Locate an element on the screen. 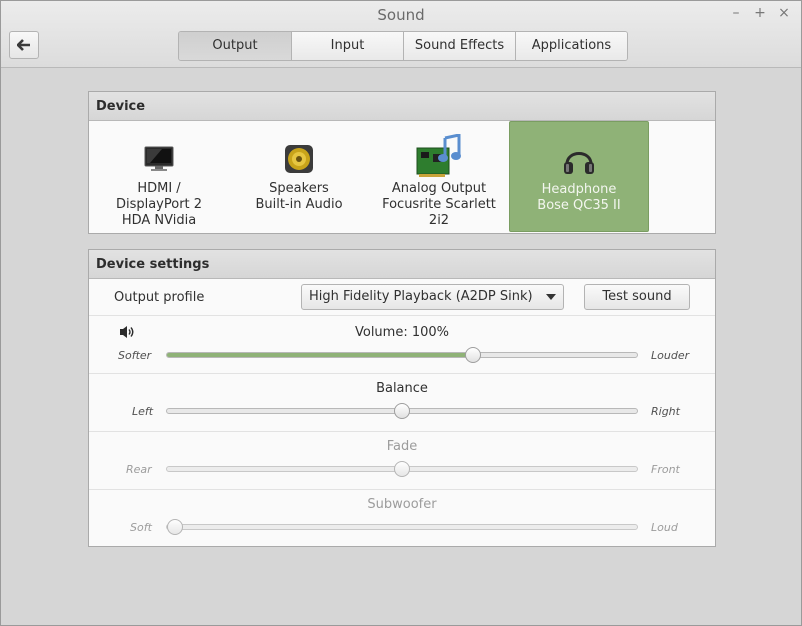 The image size is (802, 626). volume-label: Volume: 100% is located at coordinates (402, 332).